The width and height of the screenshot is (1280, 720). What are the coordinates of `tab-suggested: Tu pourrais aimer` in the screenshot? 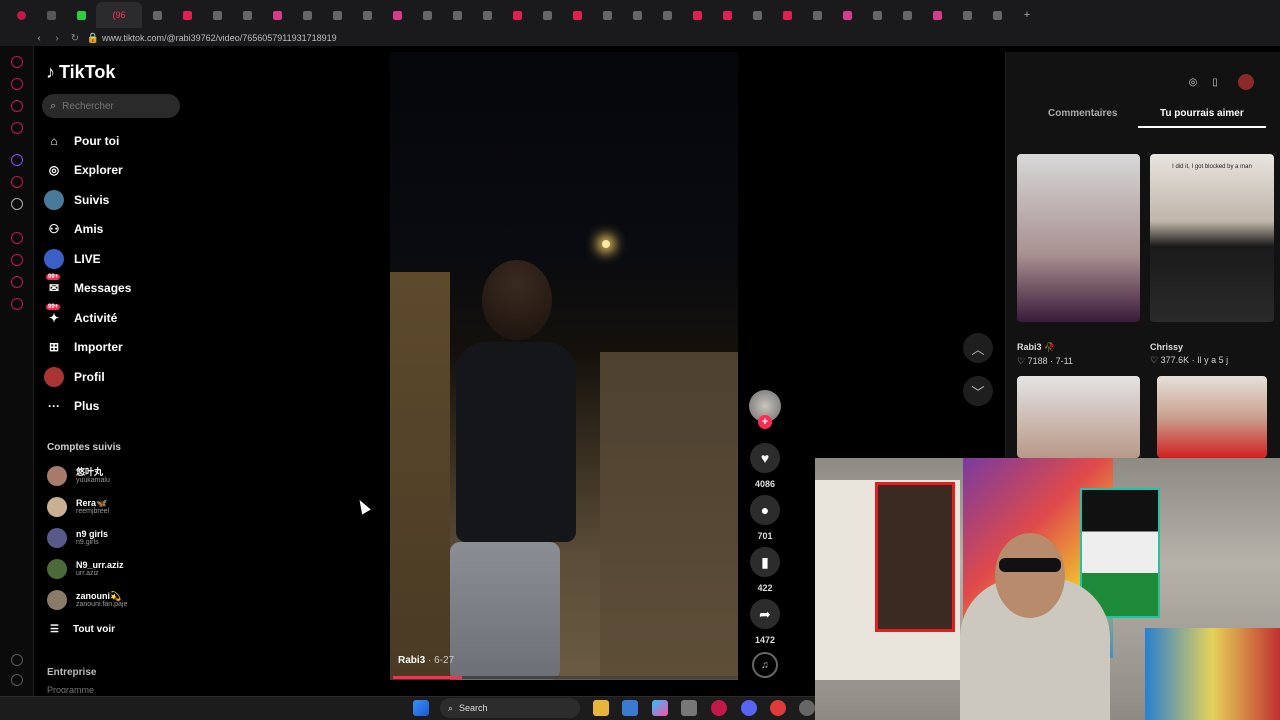 It's located at (1202, 113).